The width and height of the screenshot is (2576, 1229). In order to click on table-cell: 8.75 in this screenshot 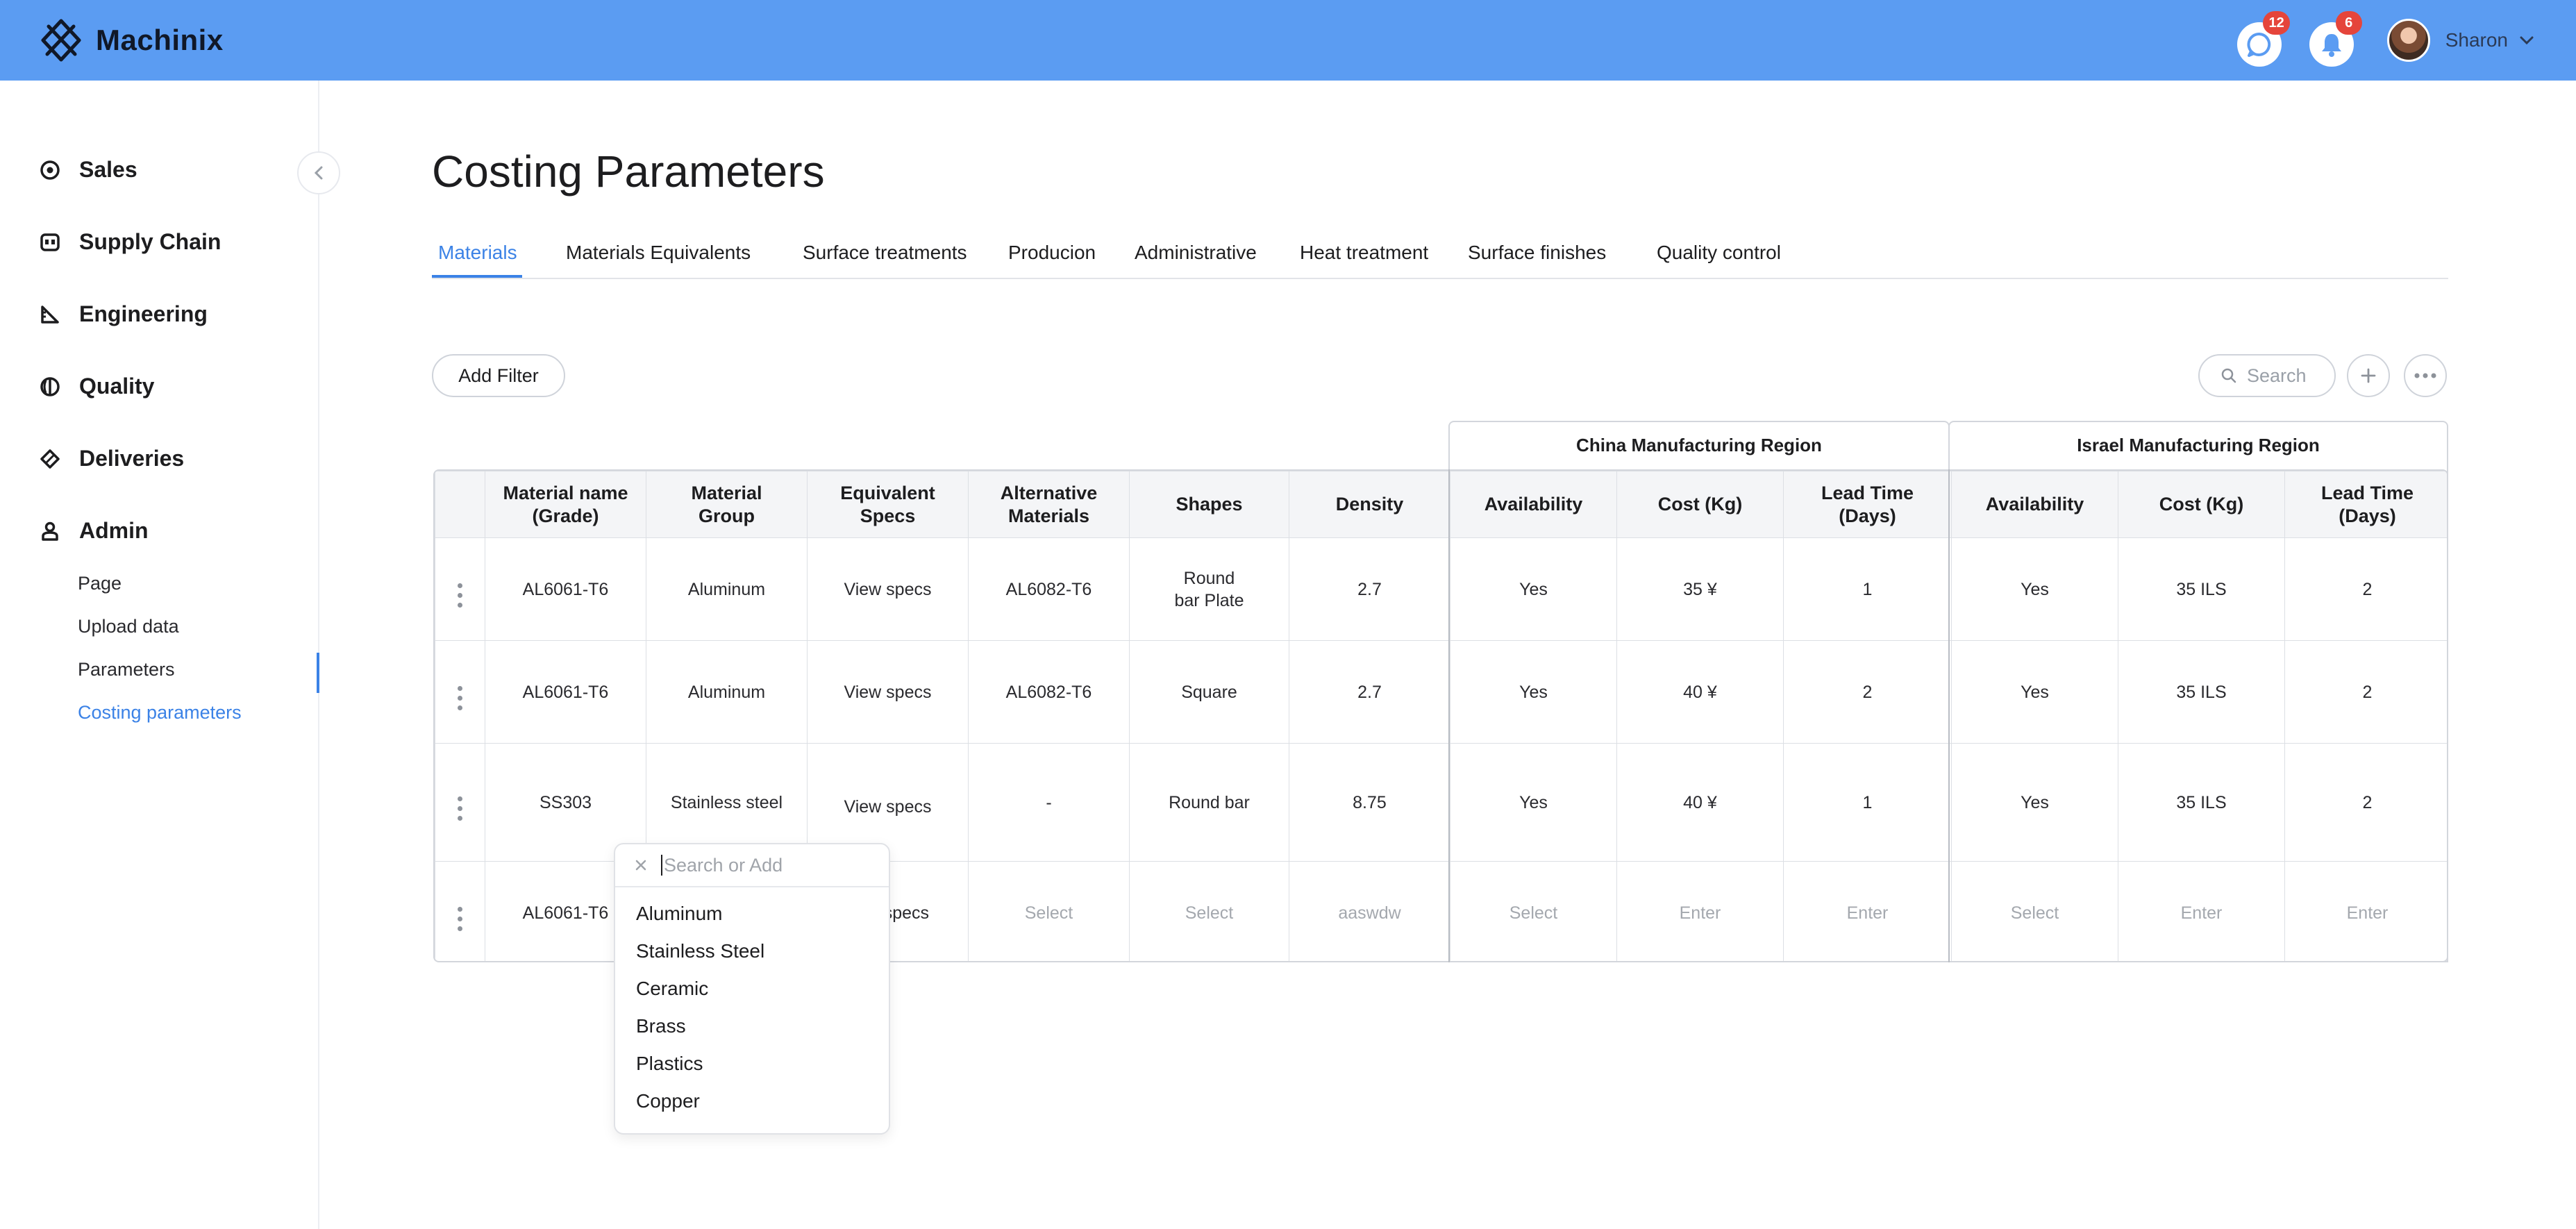, I will do `click(1369, 802)`.